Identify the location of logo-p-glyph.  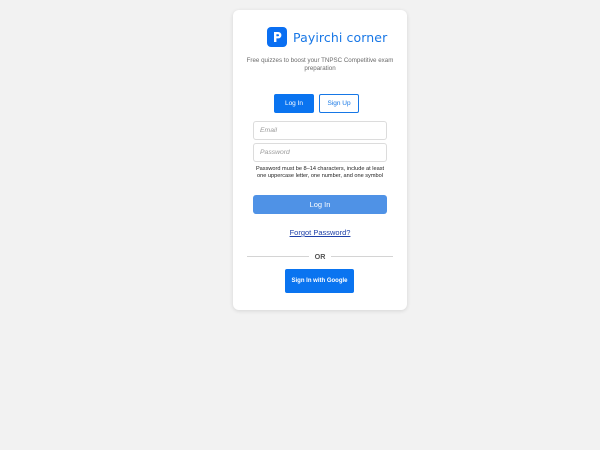
(278, 37).